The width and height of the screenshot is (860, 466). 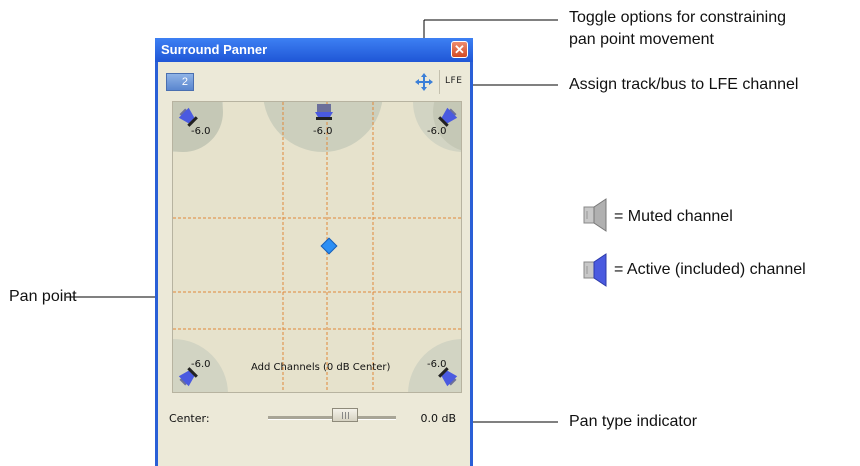 I want to click on callout-muted: = Muted channel, so click(x=673, y=216).